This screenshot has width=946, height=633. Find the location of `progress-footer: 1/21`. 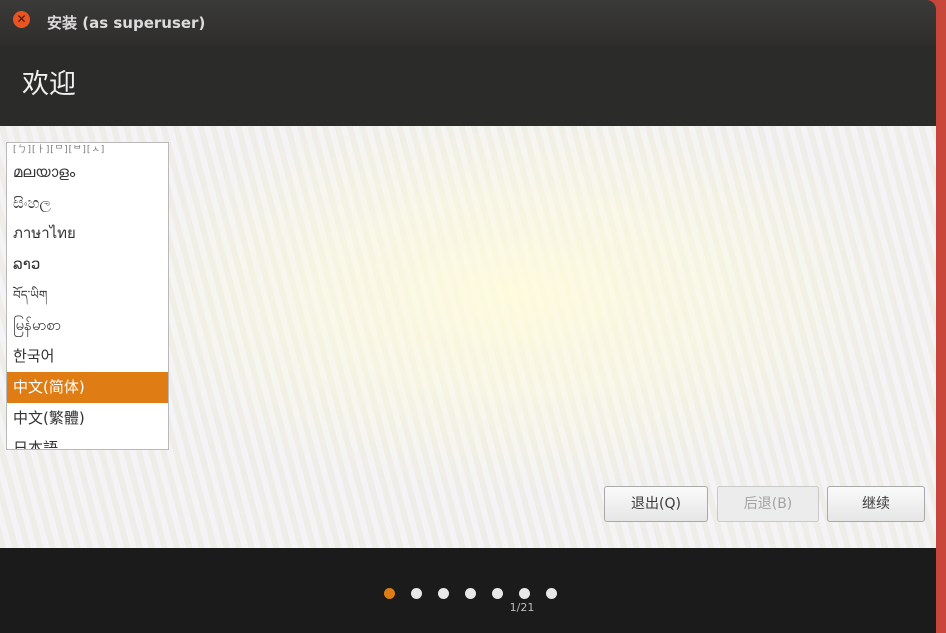

progress-footer: 1/21 is located at coordinates (468, 590).